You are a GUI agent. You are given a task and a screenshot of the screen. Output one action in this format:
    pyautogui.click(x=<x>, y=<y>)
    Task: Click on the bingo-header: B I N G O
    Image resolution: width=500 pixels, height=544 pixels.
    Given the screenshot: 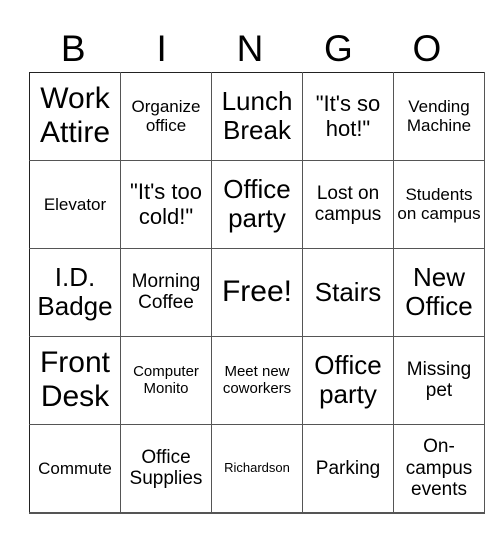 What is the action you would take?
    pyautogui.click(x=250, y=49)
    